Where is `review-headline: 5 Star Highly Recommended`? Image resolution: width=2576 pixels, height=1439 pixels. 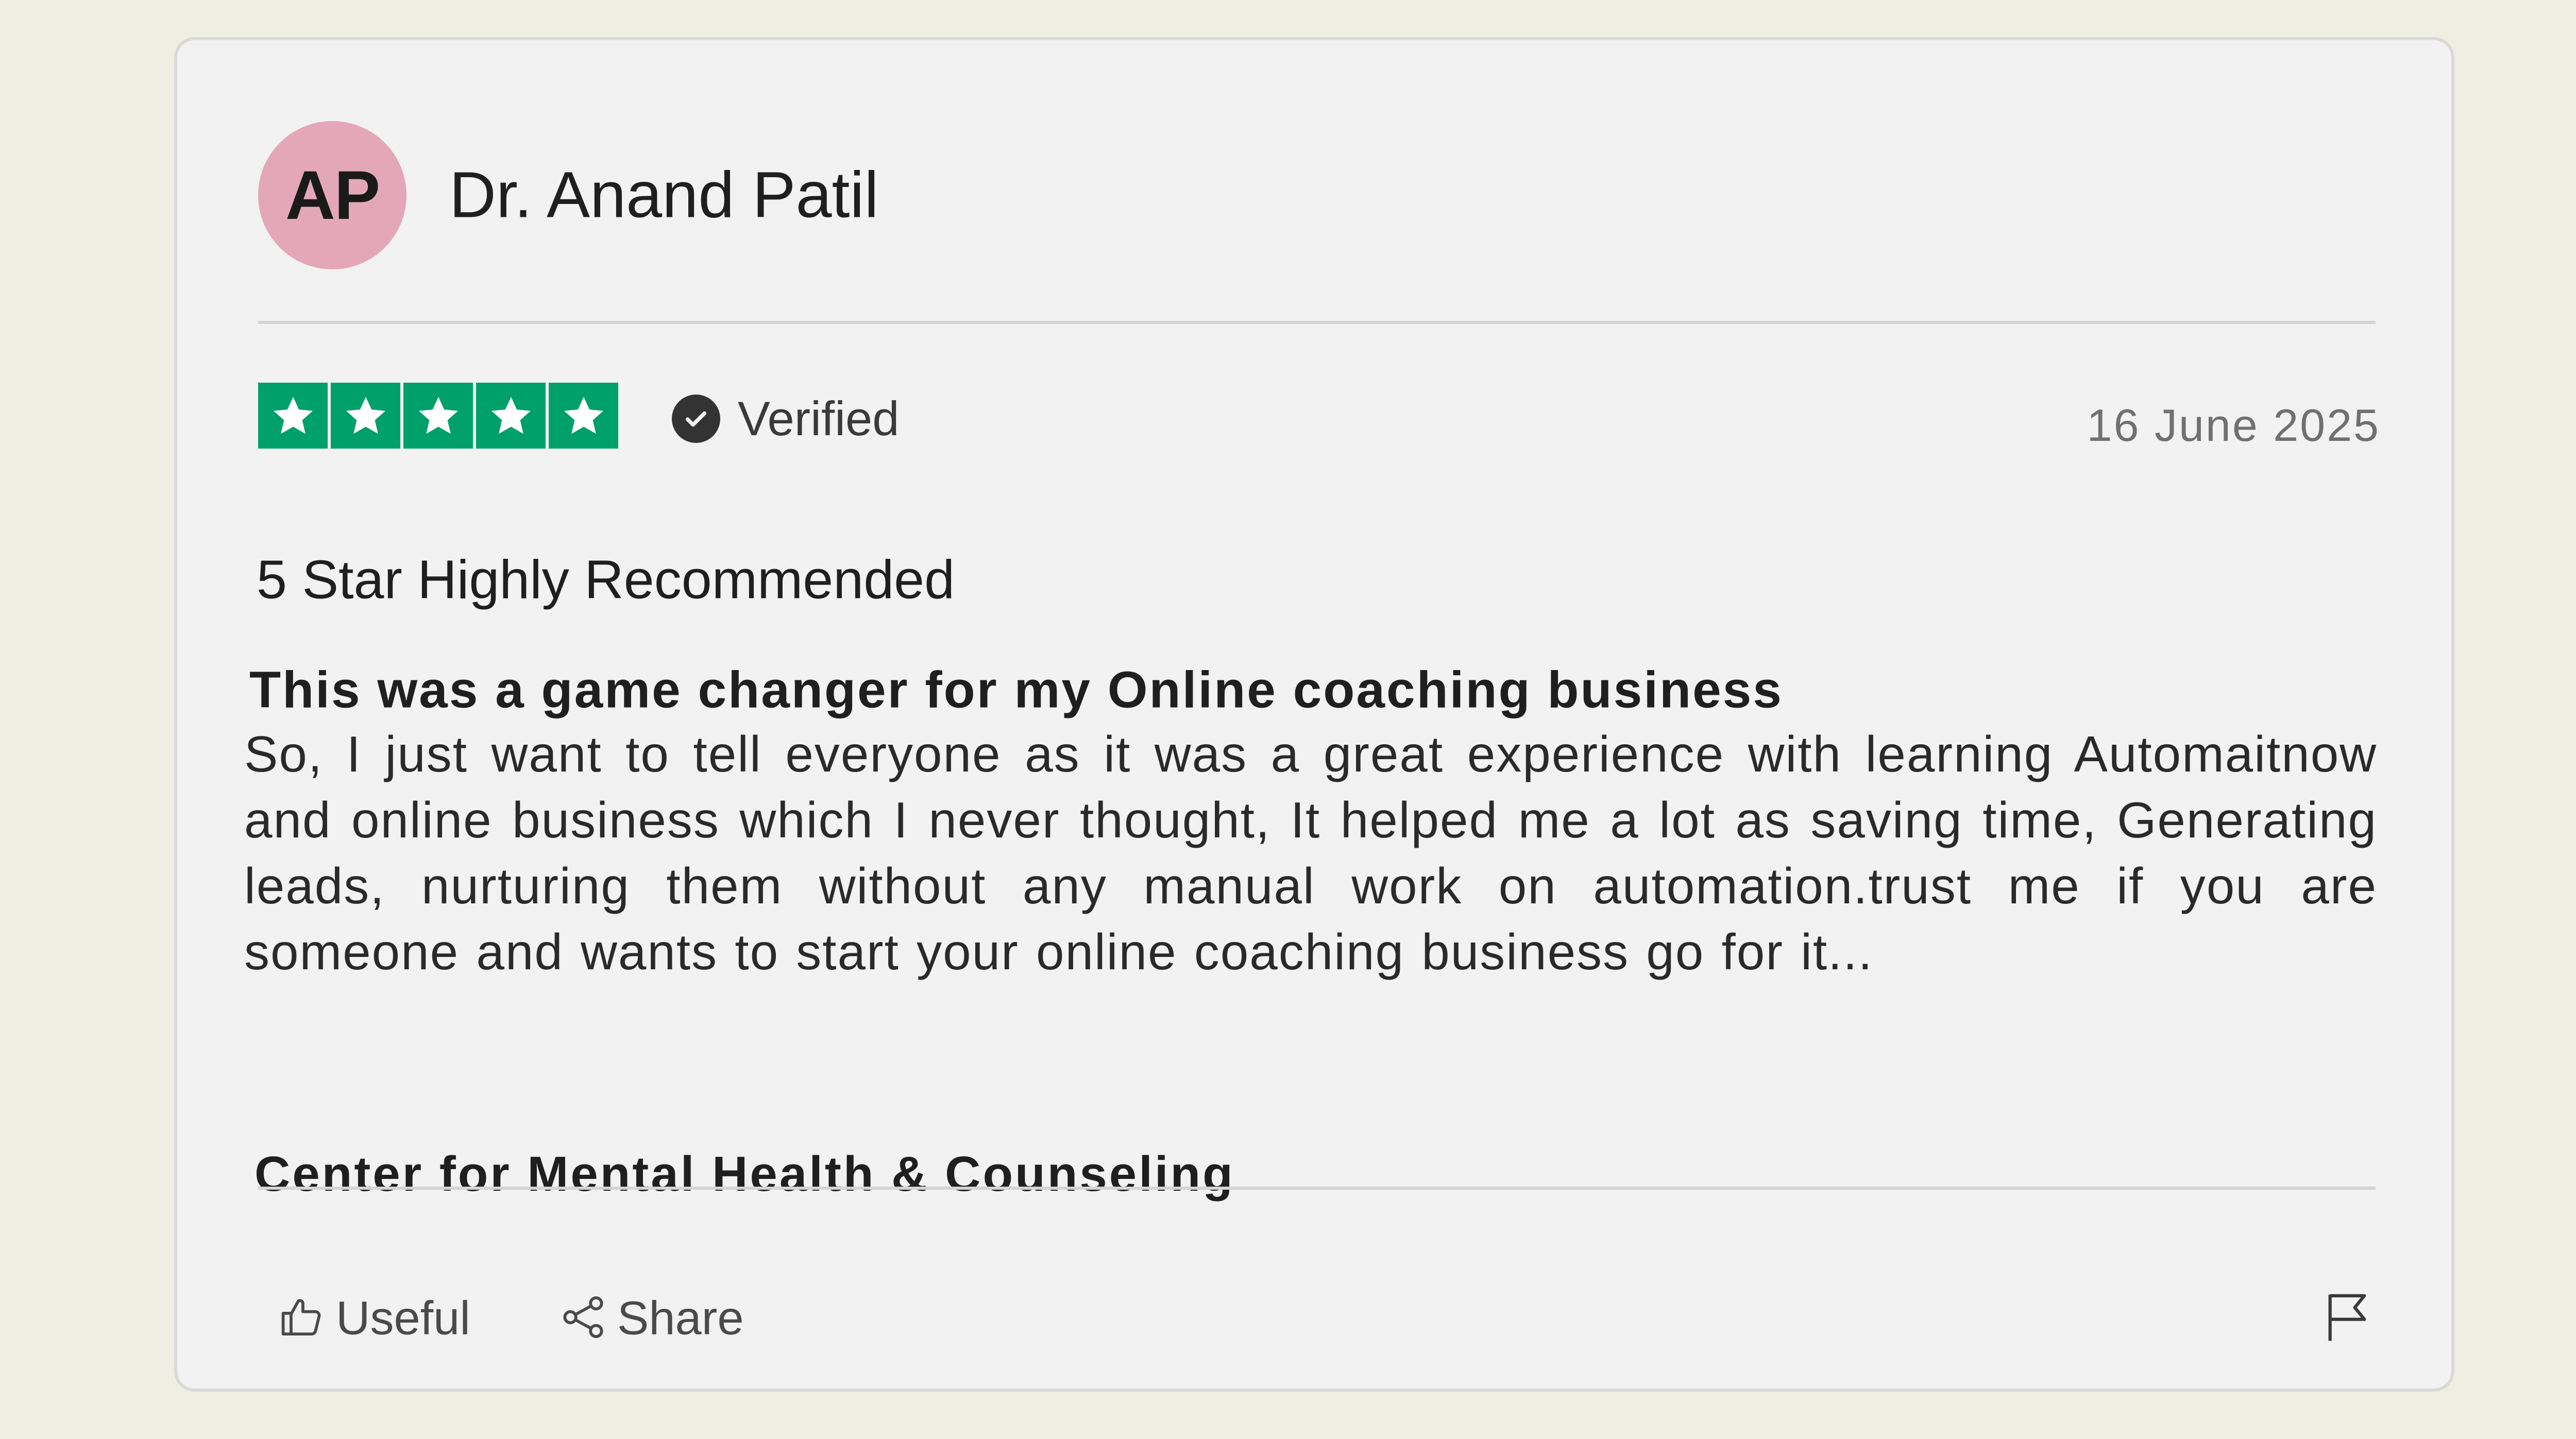 review-headline: 5 Star Highly Recommended is located at coordinates (606, 579).